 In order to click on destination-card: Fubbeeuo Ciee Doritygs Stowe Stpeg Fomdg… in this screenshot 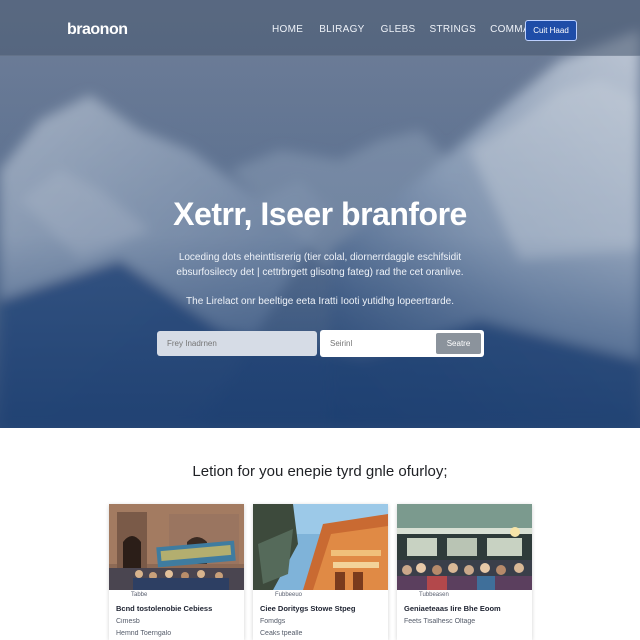, I will do `click(320, 572)`.